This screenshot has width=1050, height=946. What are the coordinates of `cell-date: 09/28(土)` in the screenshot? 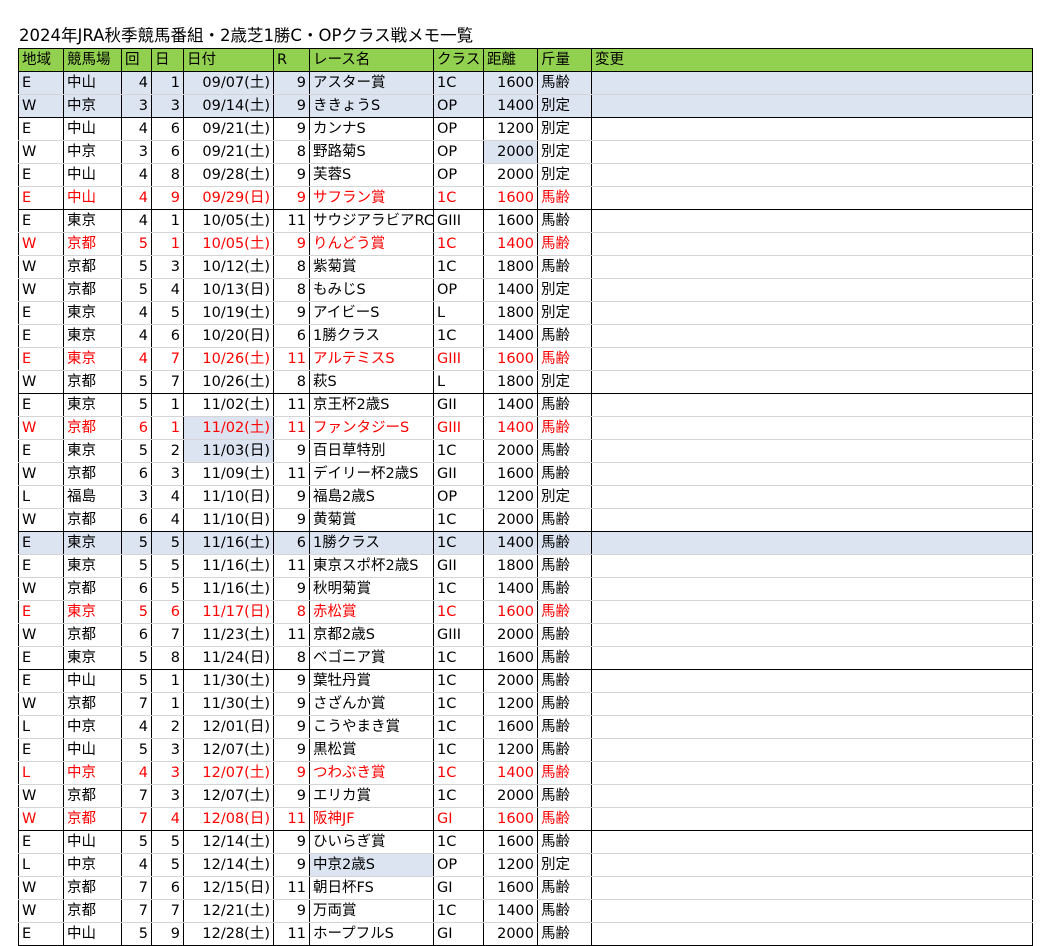 It's located at (228, 175).